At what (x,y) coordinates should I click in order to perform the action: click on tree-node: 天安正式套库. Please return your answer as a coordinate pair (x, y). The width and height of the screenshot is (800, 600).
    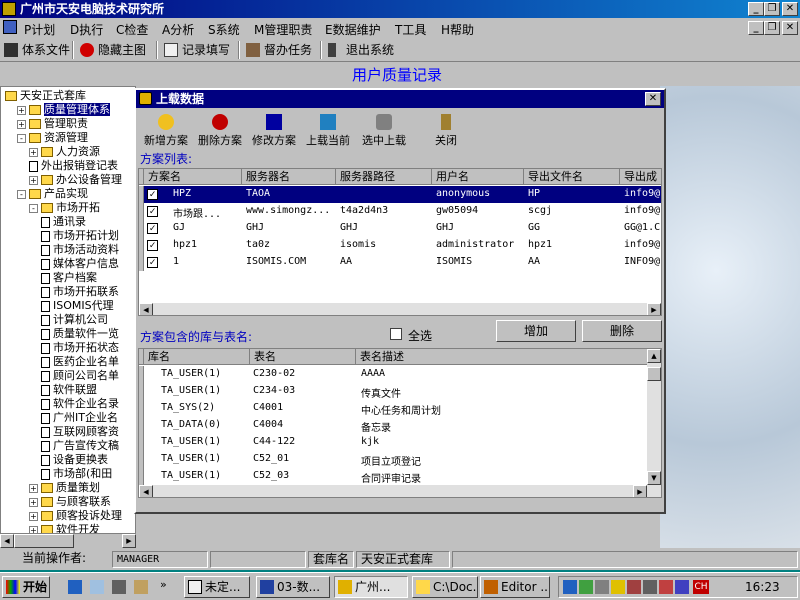
    Looking at the image, I should click on (45, 96).